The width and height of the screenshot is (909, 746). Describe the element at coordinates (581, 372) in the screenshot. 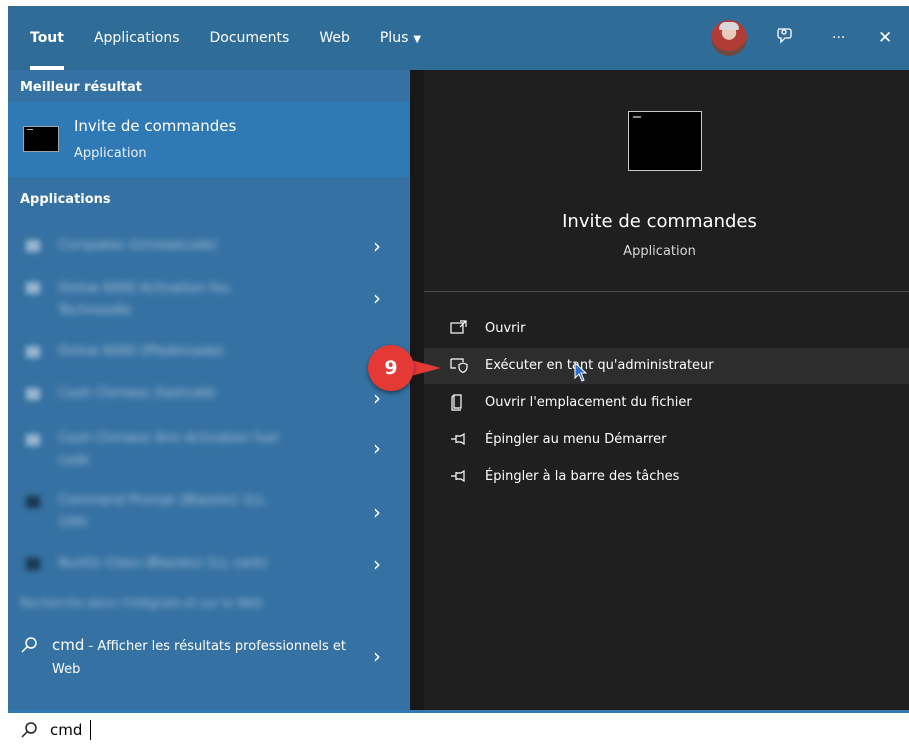

I see `mouse-cursor-icon` at that location.